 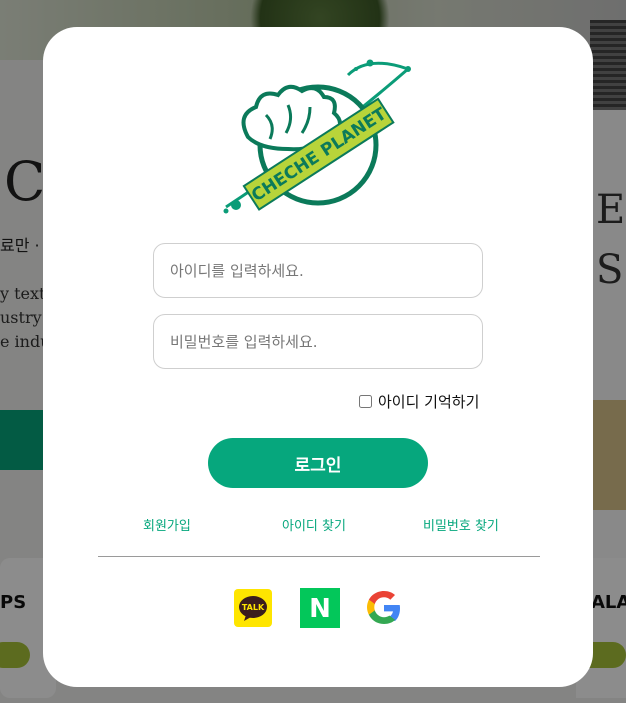 I want to click on svg-text: TALK, so click(x=253, y=607).